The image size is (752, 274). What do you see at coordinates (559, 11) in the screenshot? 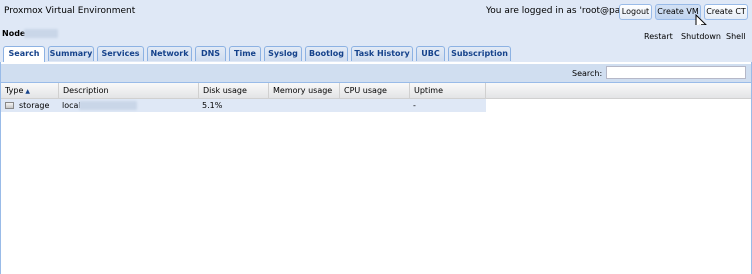
I see `login-message: You are logged in as 'root@pam'` at bounding box center [559, 11].